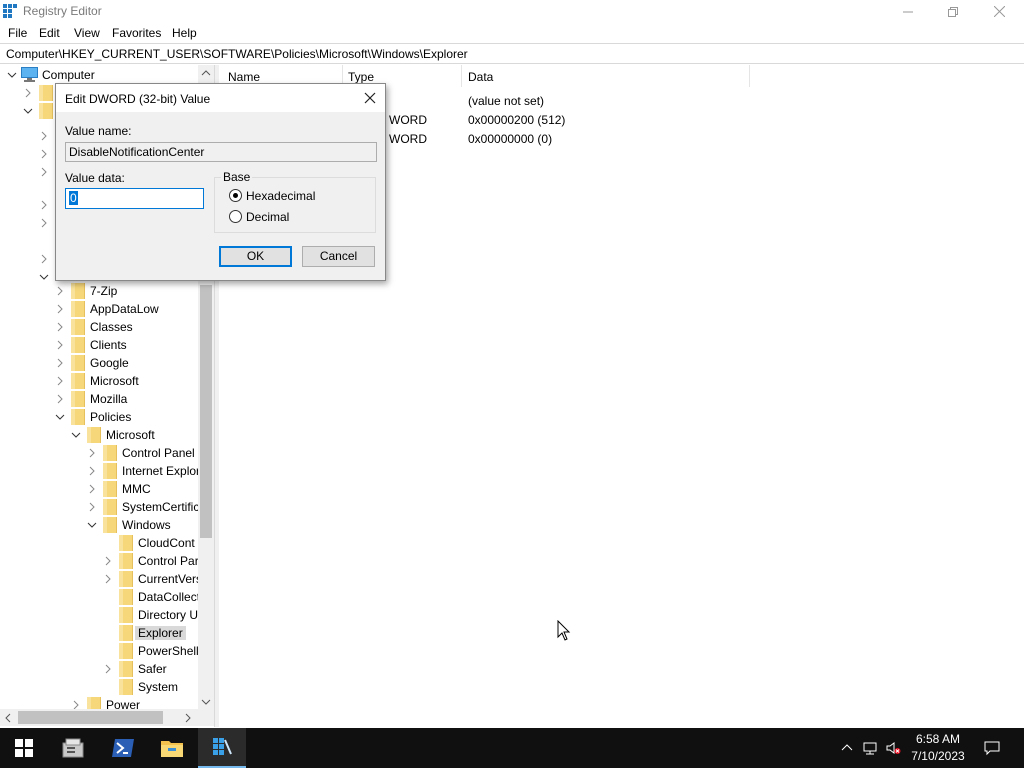 The image size is (1024, 768). I want to click on taskbar-powershell, so click(123, 748).